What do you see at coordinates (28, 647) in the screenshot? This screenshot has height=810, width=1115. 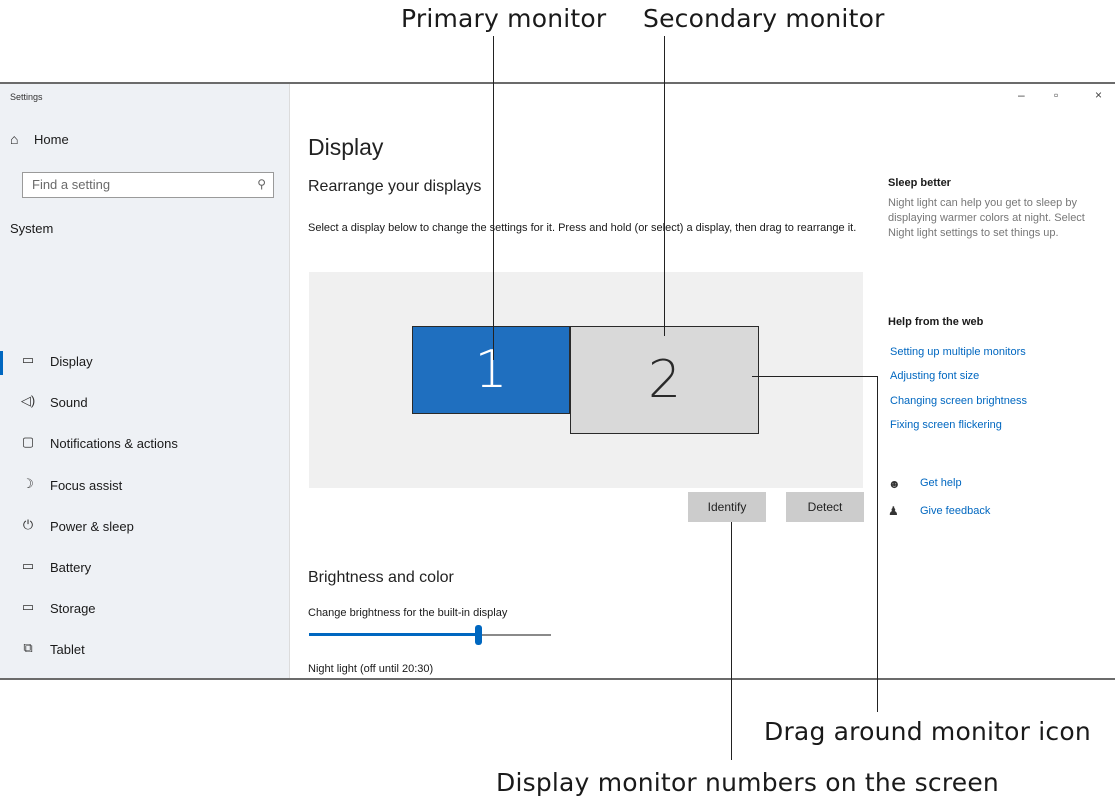 I see `tablet-icon: ⧉` at bounding box center [28, 647].